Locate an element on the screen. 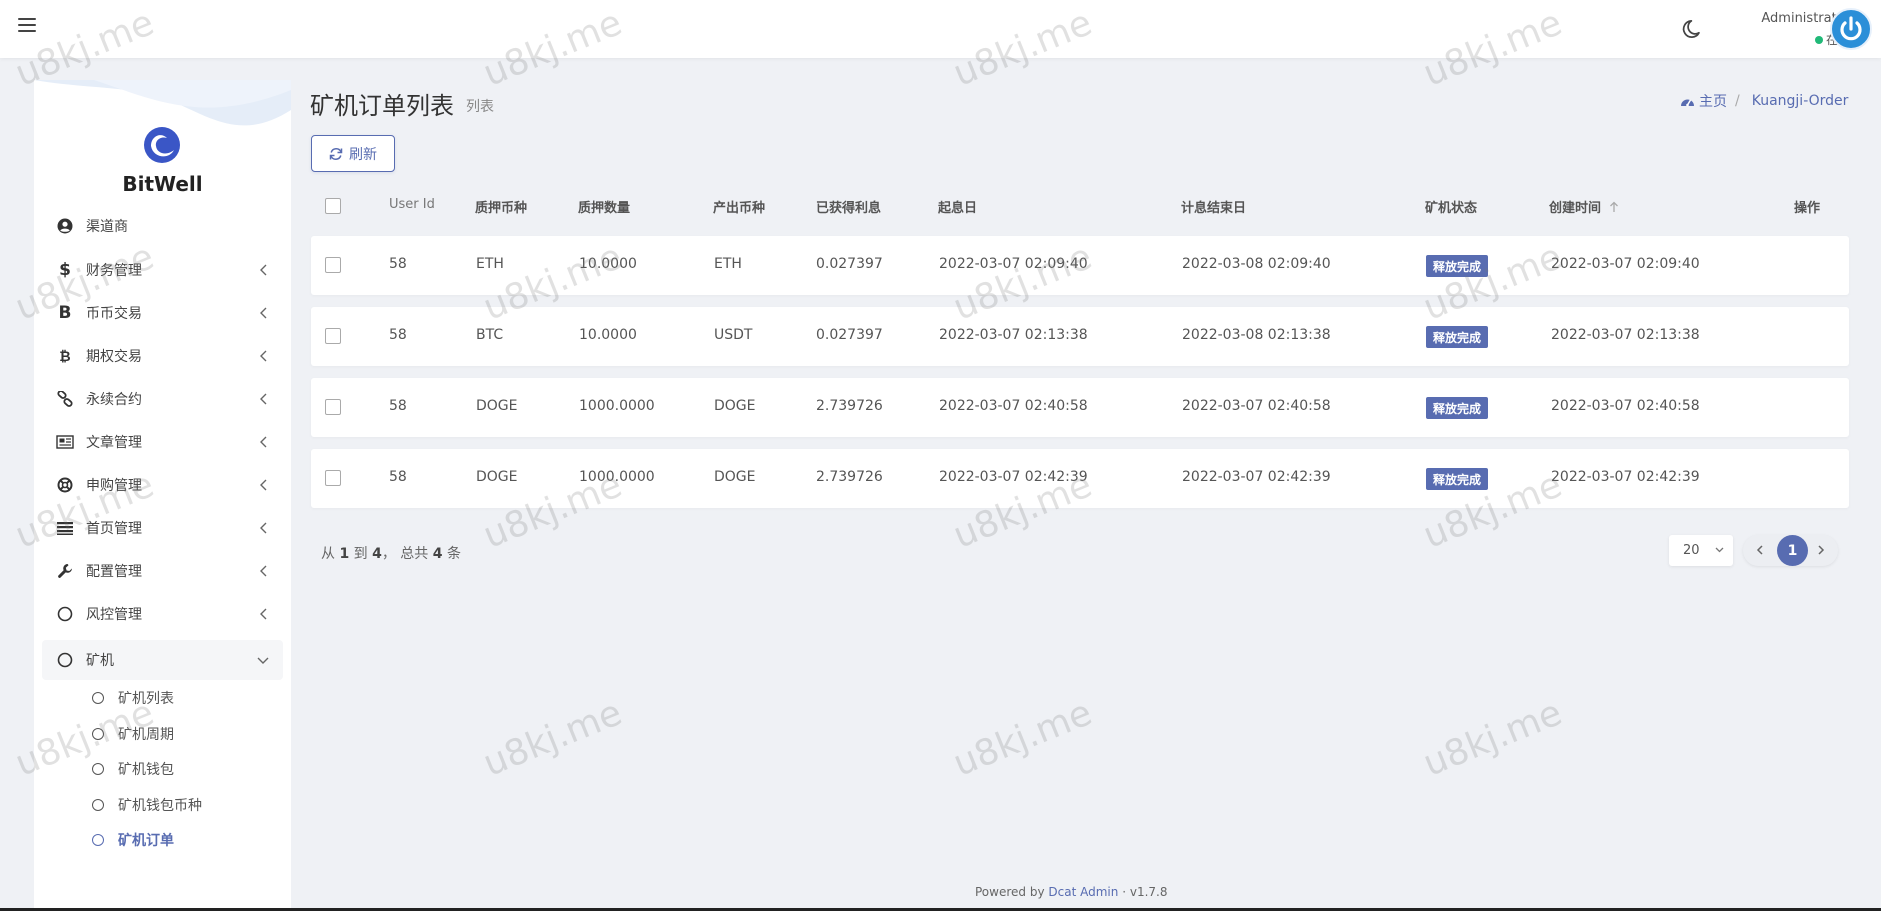 This screenshot has width=1881, height=911. sidebar-item-options-trading: ₿ 期权交易 is located at coordinates (162, 356).